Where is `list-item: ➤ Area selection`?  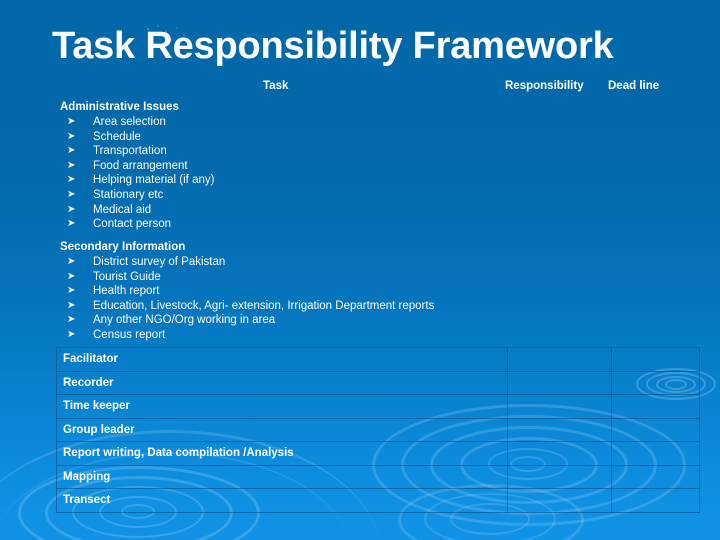 list-item: ➤ Area selection is located at coordinates (360, 122).